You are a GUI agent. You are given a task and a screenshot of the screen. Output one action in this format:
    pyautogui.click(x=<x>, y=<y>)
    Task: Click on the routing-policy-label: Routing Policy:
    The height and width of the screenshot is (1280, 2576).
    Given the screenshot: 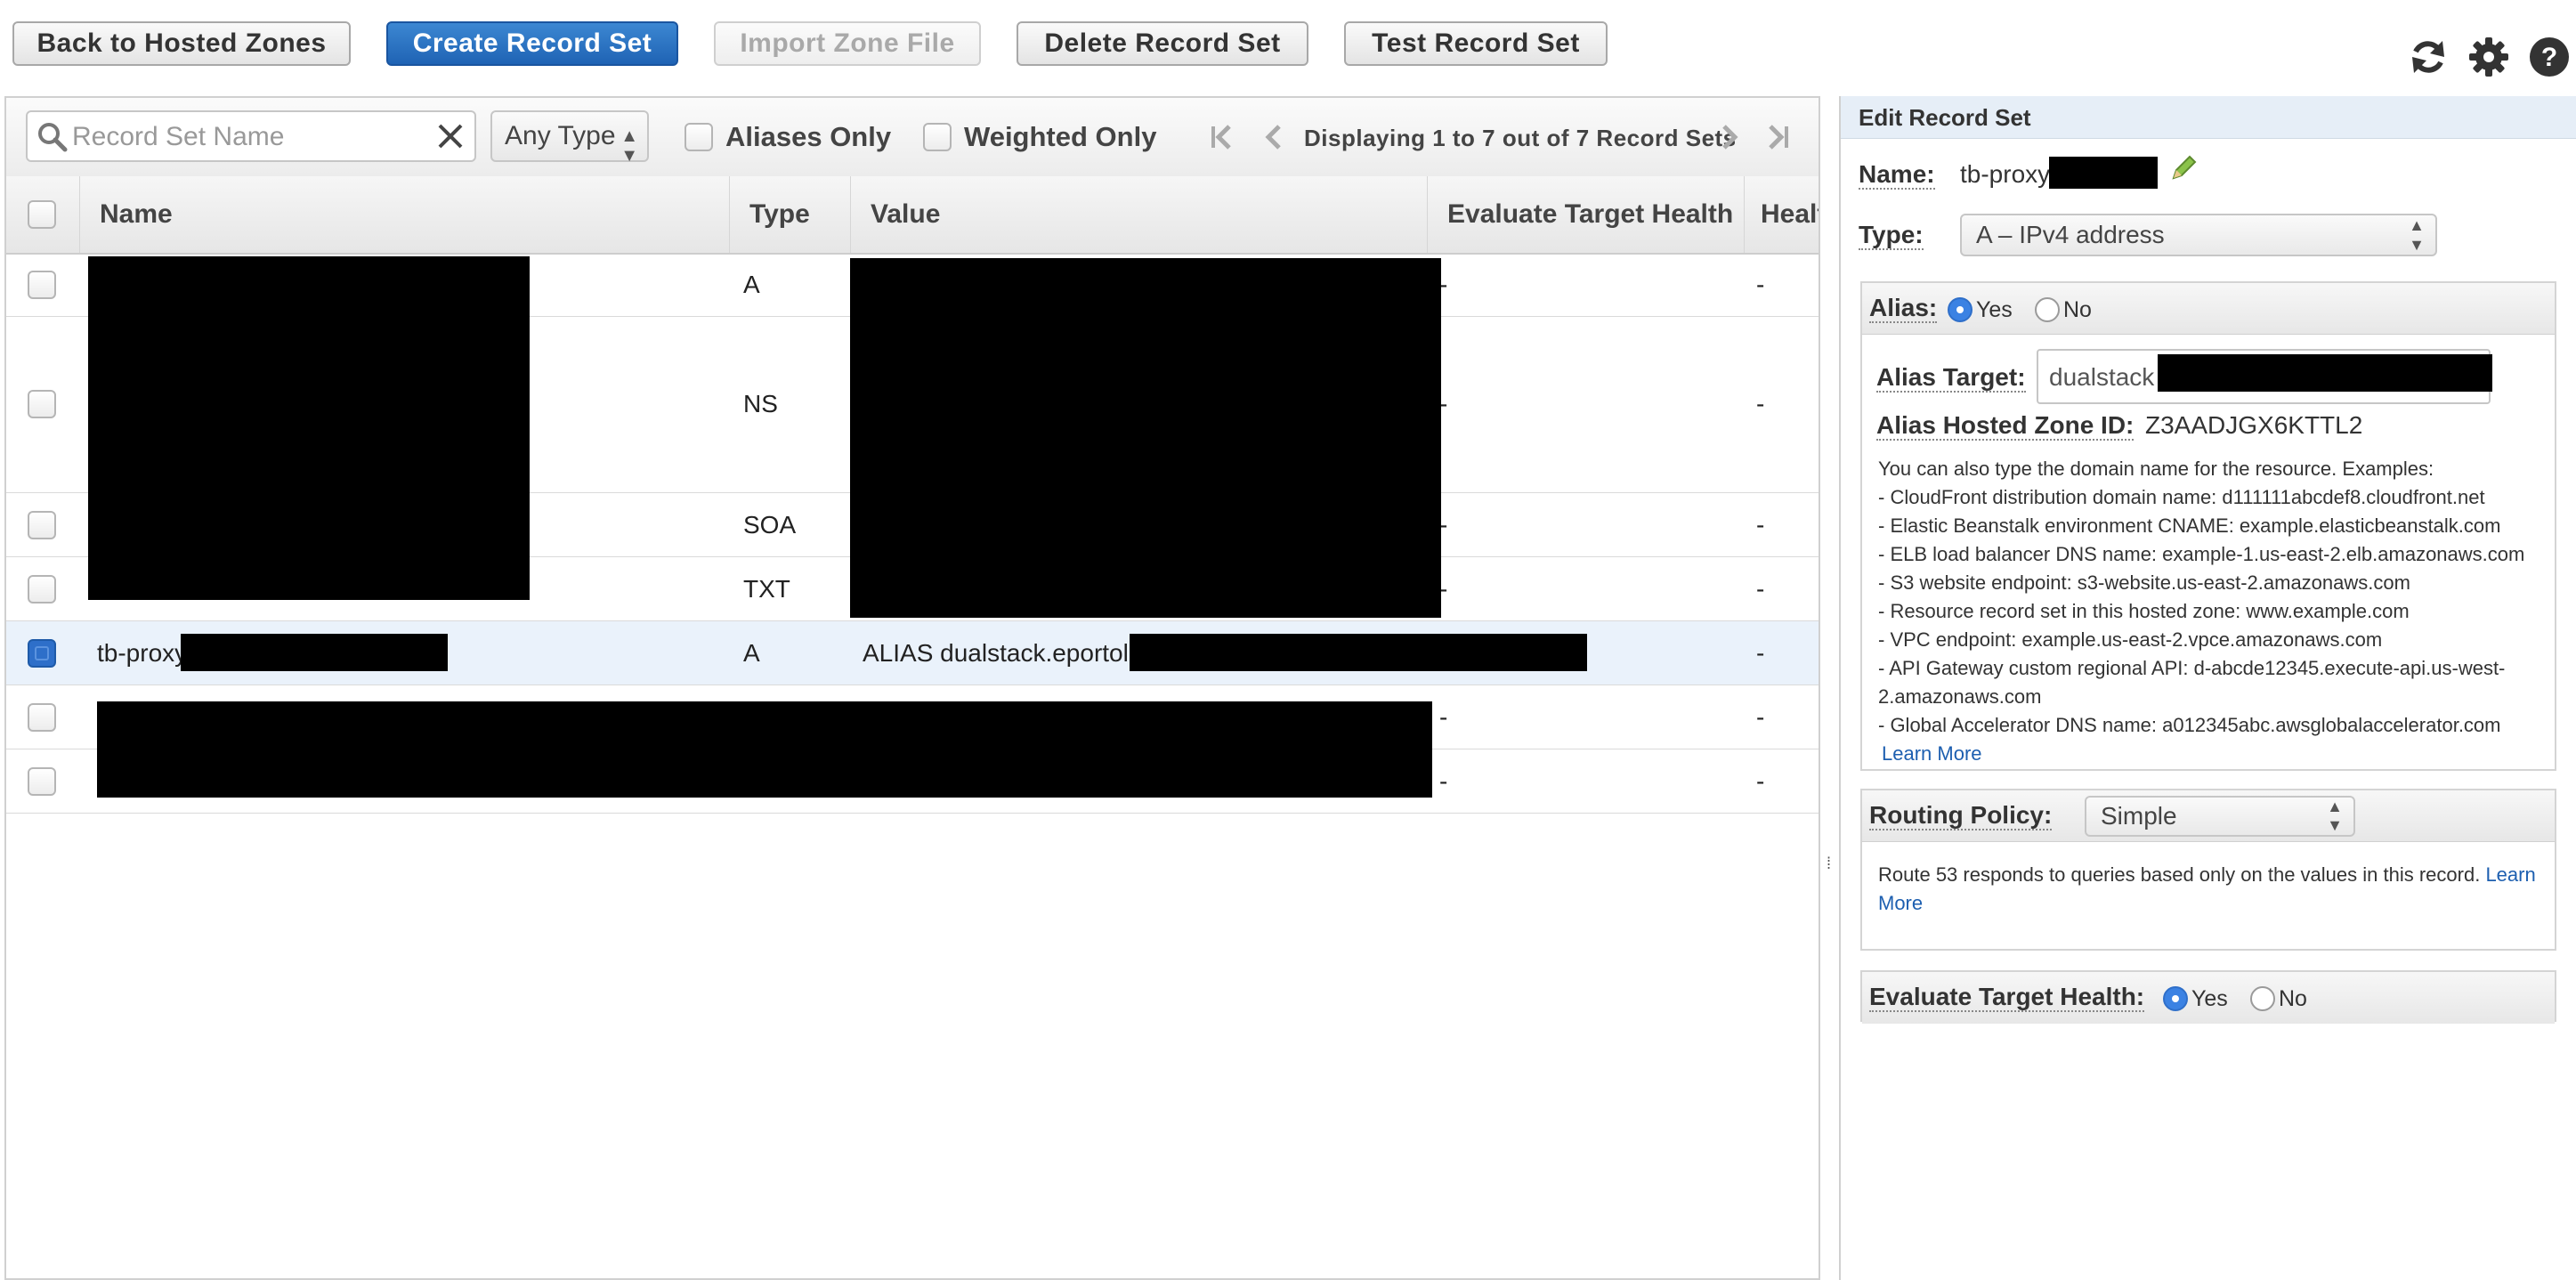 What is the action you would take?
    pyautogui.click(x=1961, y=816)
    